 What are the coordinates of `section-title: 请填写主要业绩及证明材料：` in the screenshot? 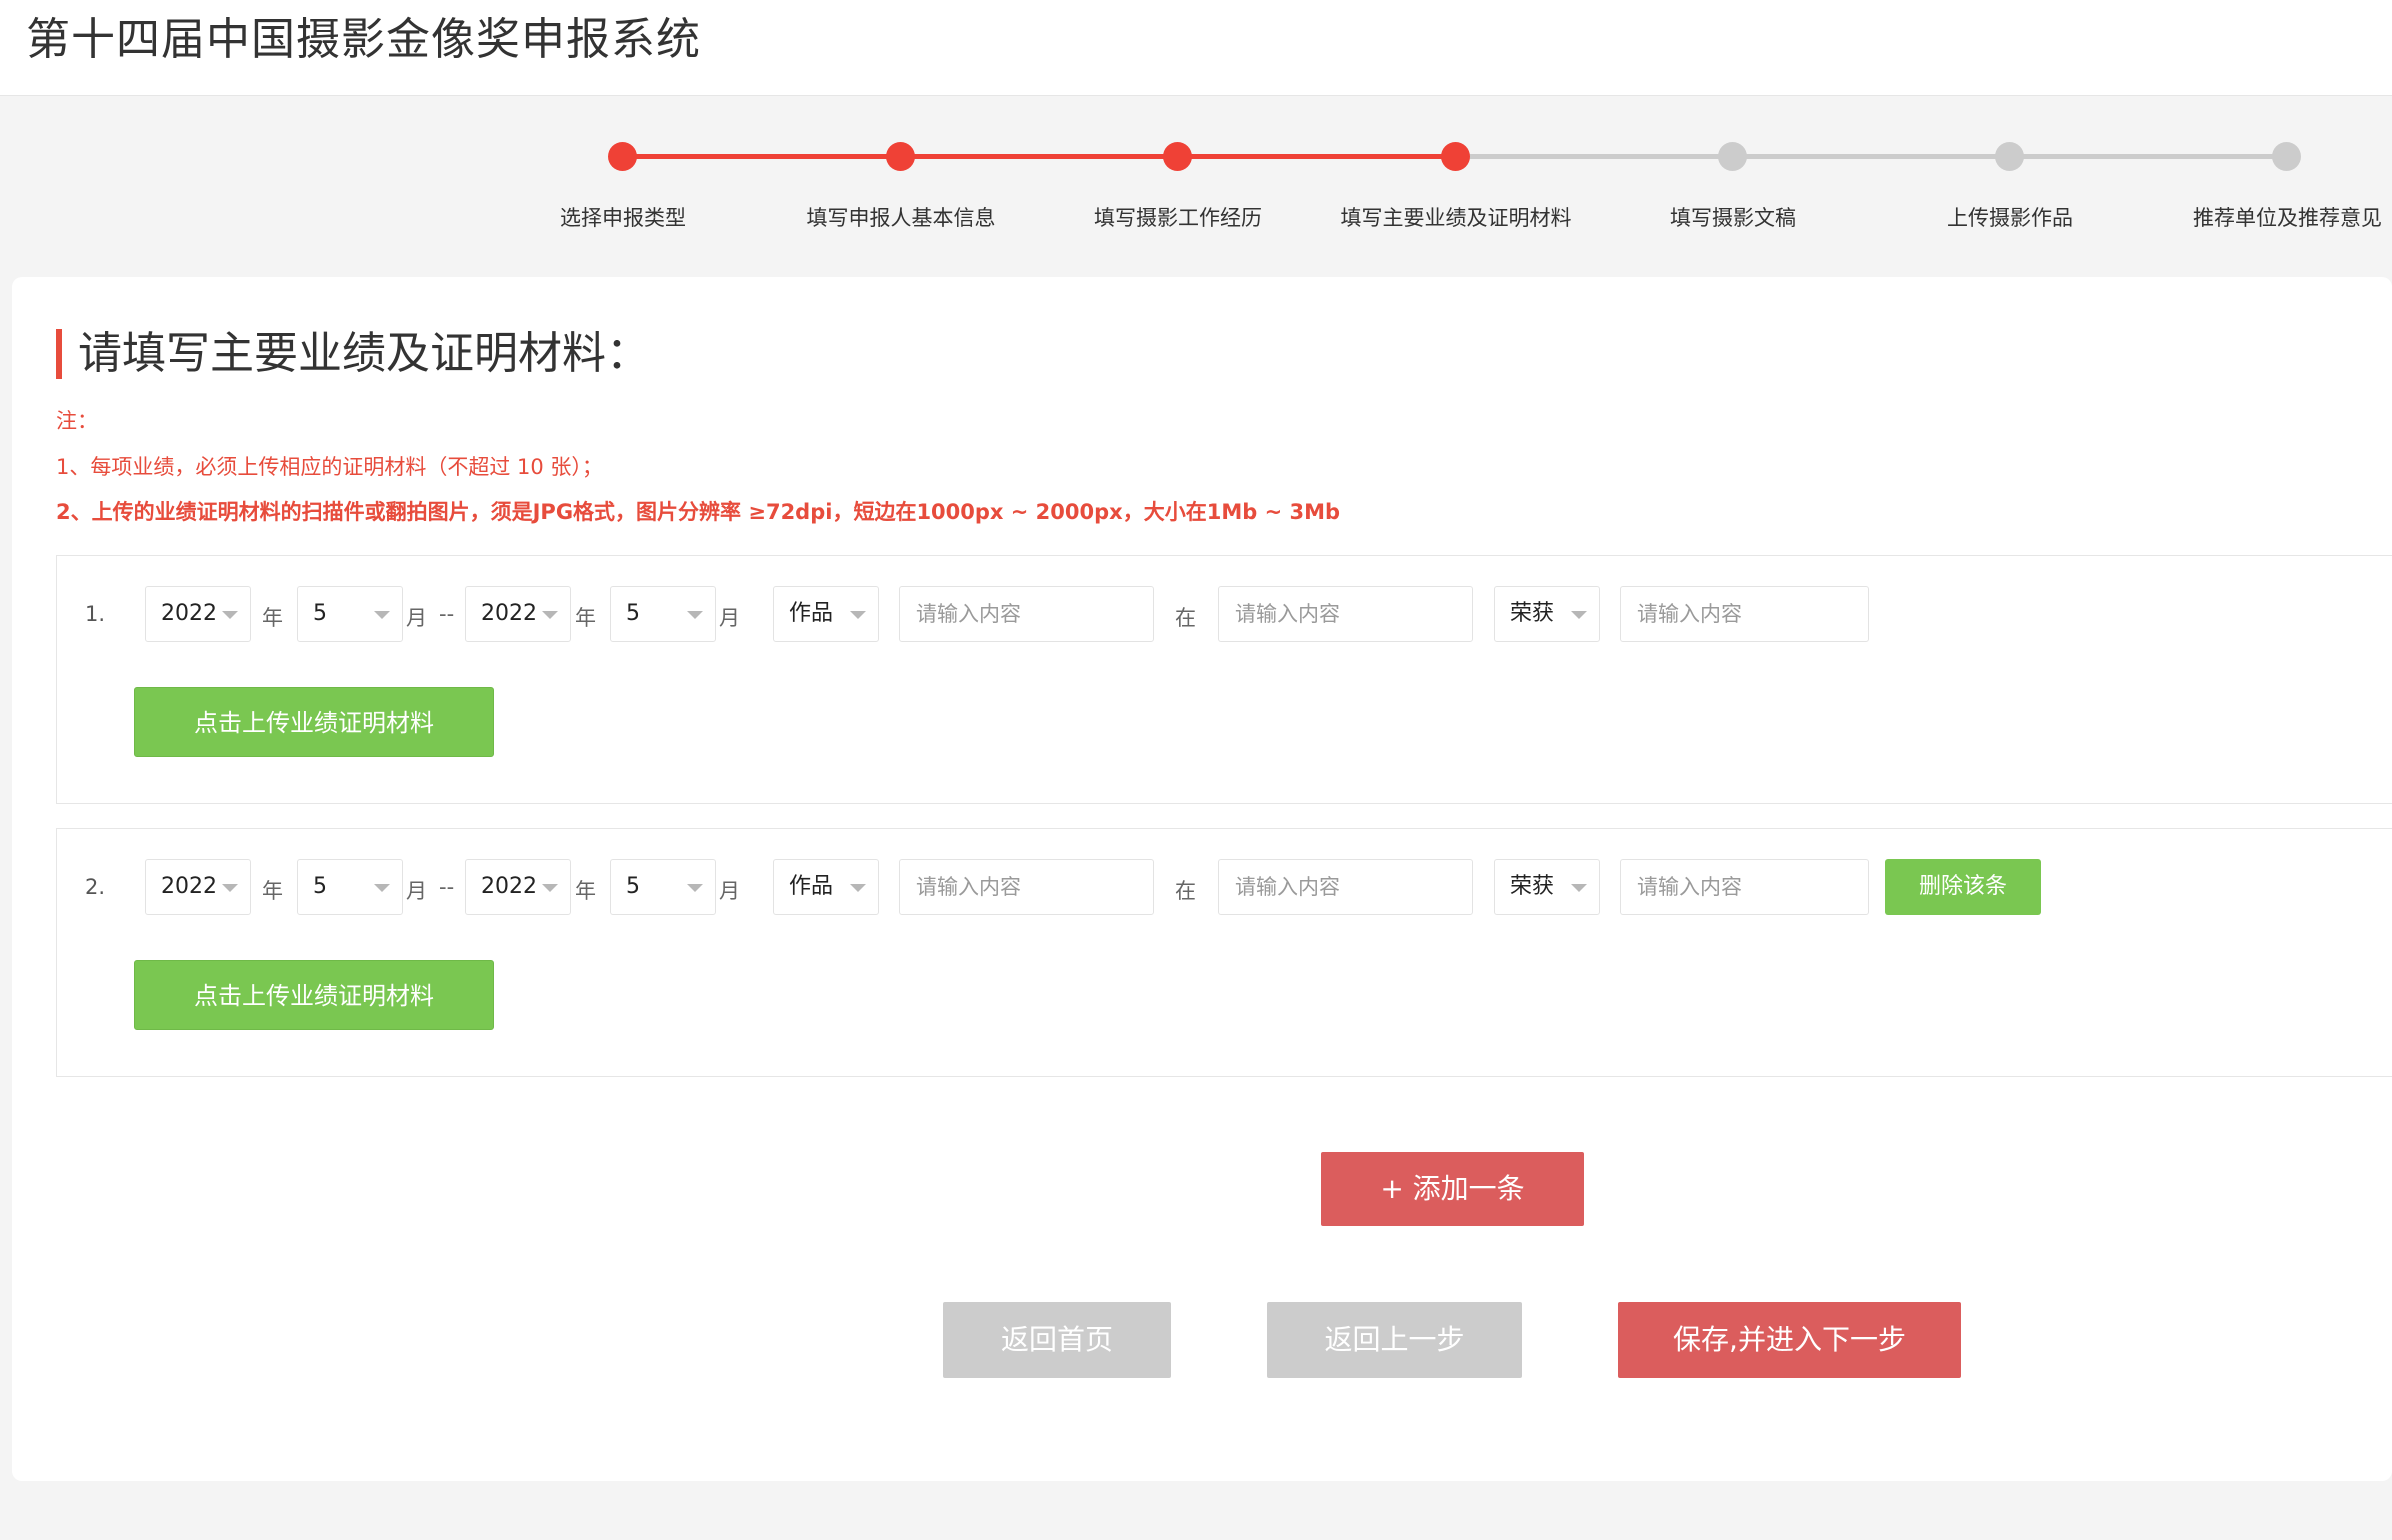 It's located at (353, 354).